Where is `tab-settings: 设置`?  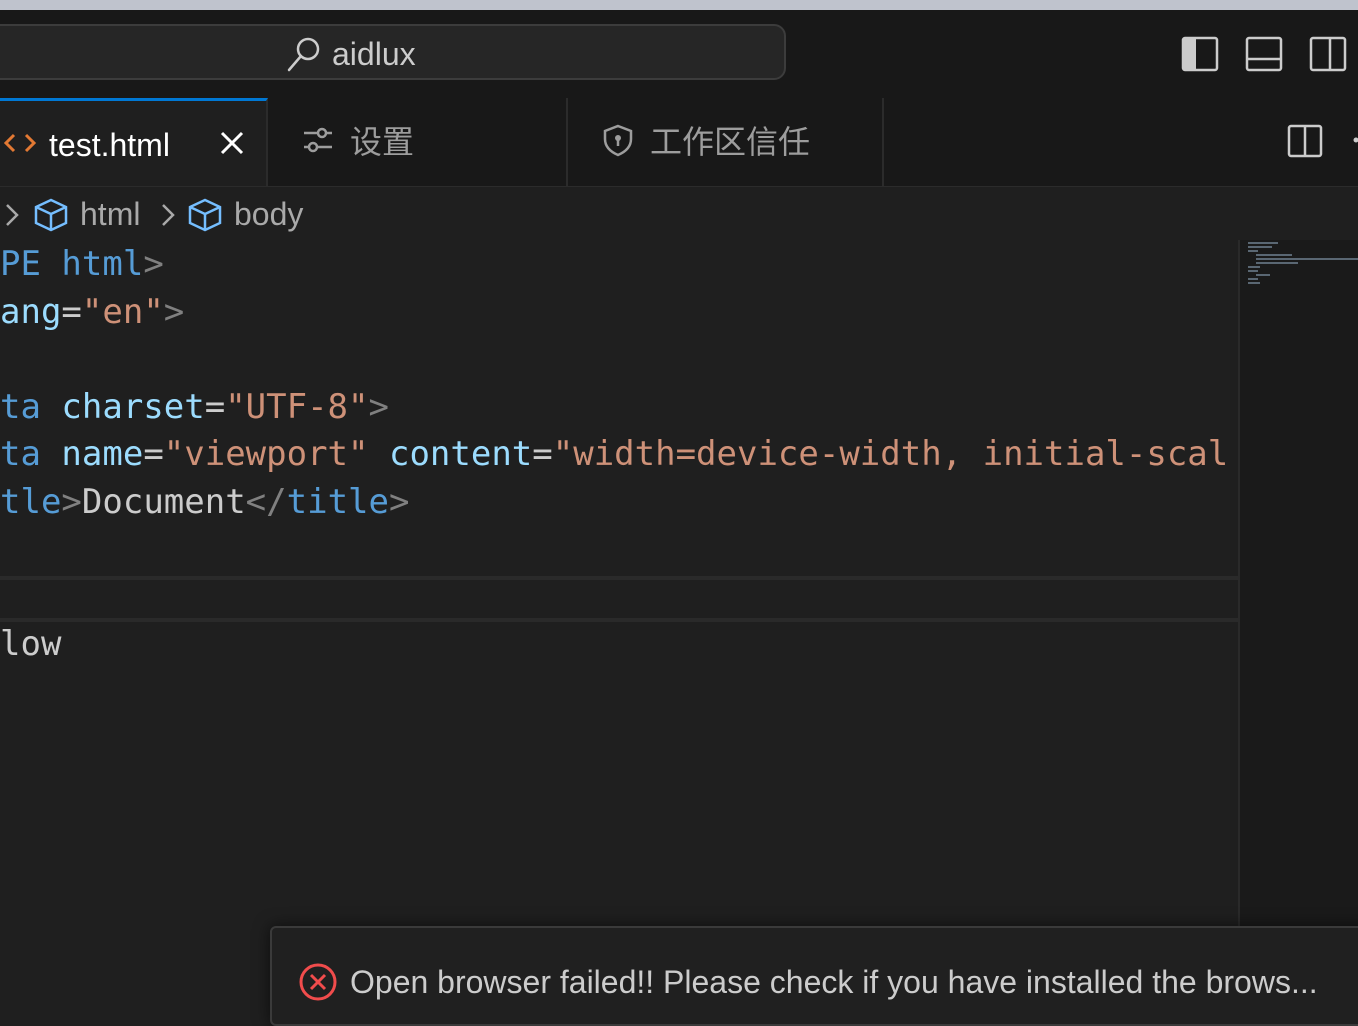
tab-settings: 设置 is located at coordinates (418, 142).